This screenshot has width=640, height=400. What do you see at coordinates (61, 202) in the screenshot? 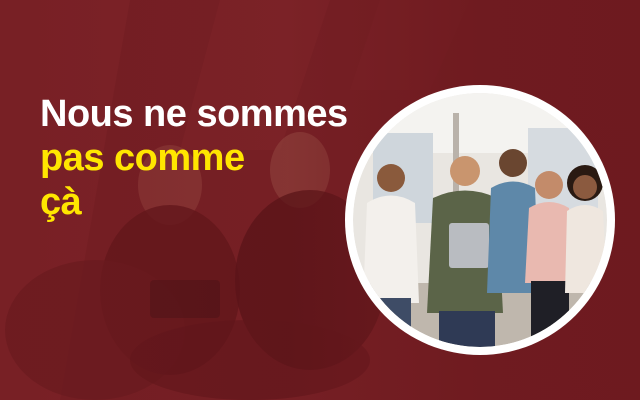
I see `headline-line-3: çà` at bounding box center [61, 202].